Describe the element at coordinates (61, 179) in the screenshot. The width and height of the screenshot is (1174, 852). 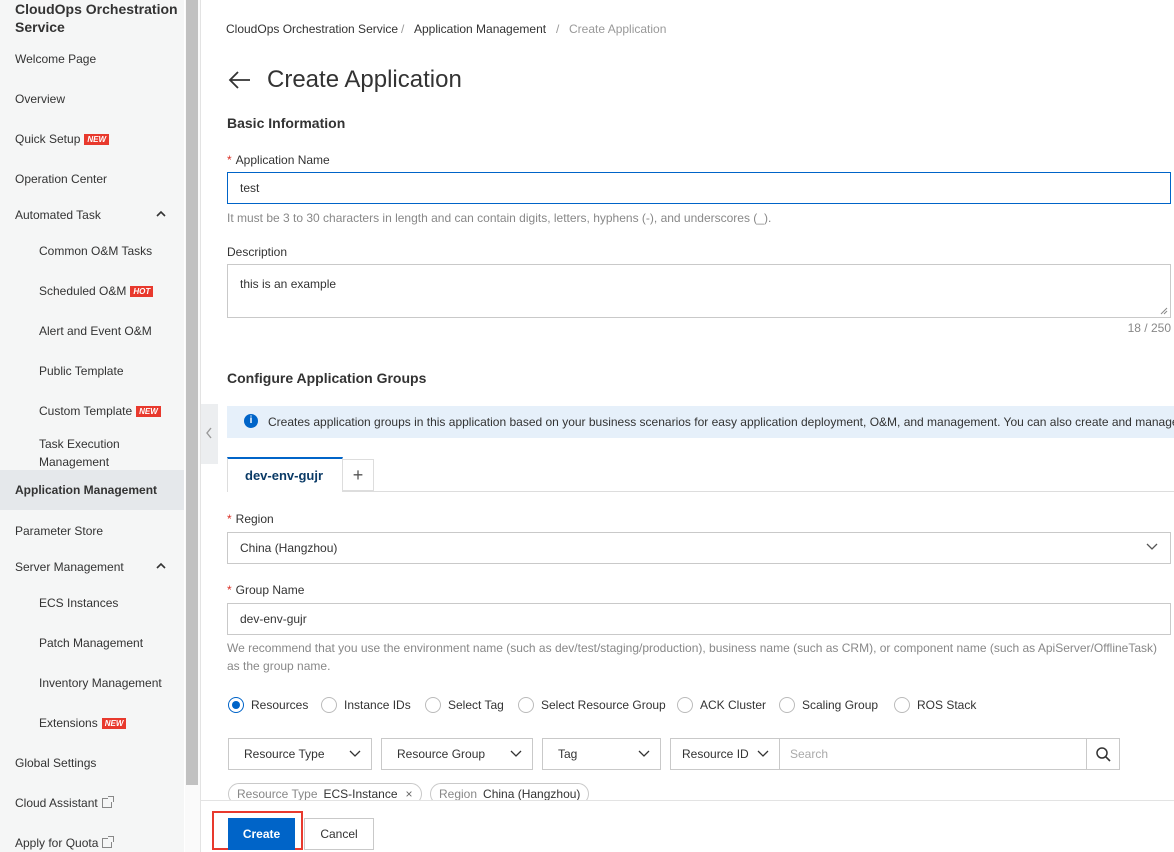
I see `sidebar-item-operation-center: Operation Center` at that location.